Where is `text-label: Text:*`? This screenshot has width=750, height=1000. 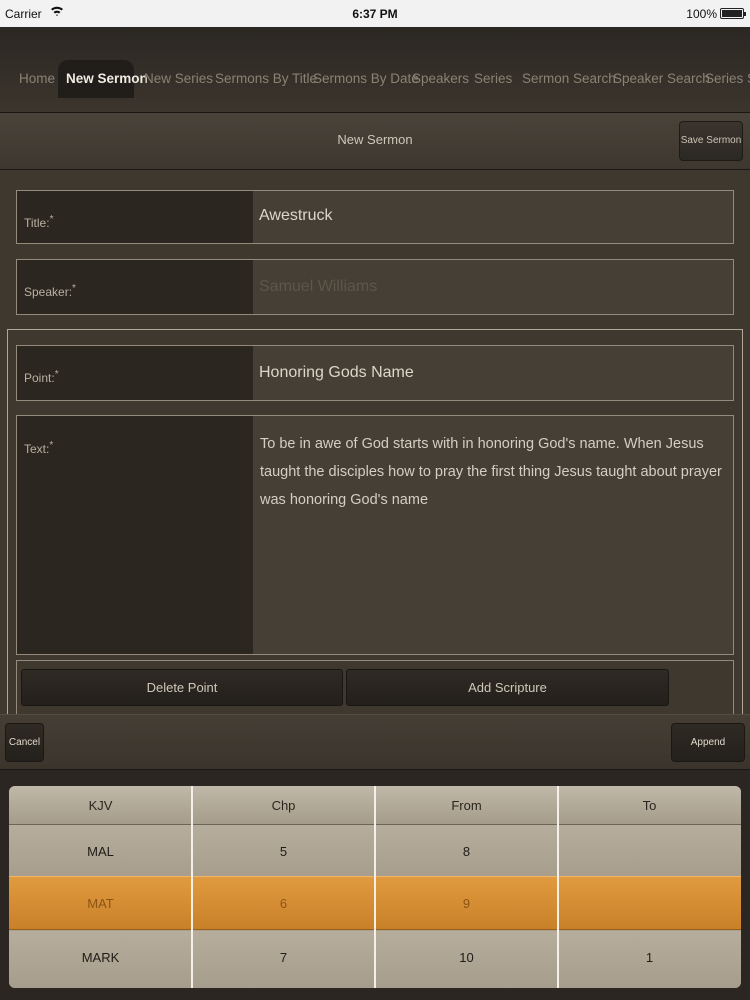
text-label: Text:* is located at coordinates (39, 448).